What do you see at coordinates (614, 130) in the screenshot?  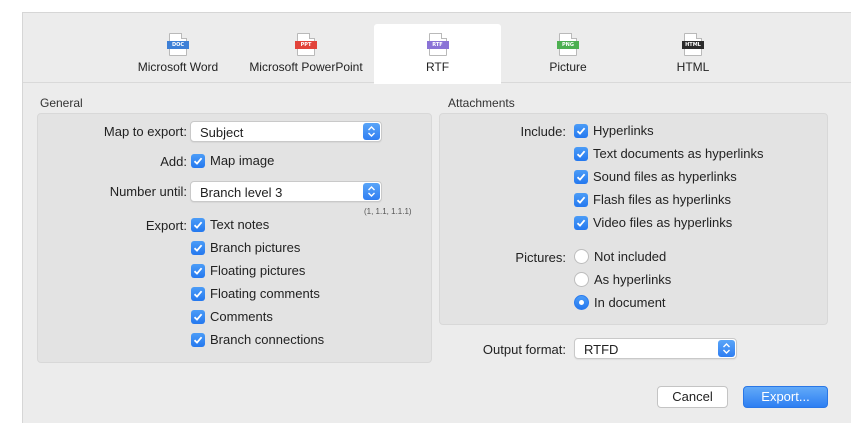 I see `include-option-checkbox: Hyperlinks` at bounding box center [614, 130].